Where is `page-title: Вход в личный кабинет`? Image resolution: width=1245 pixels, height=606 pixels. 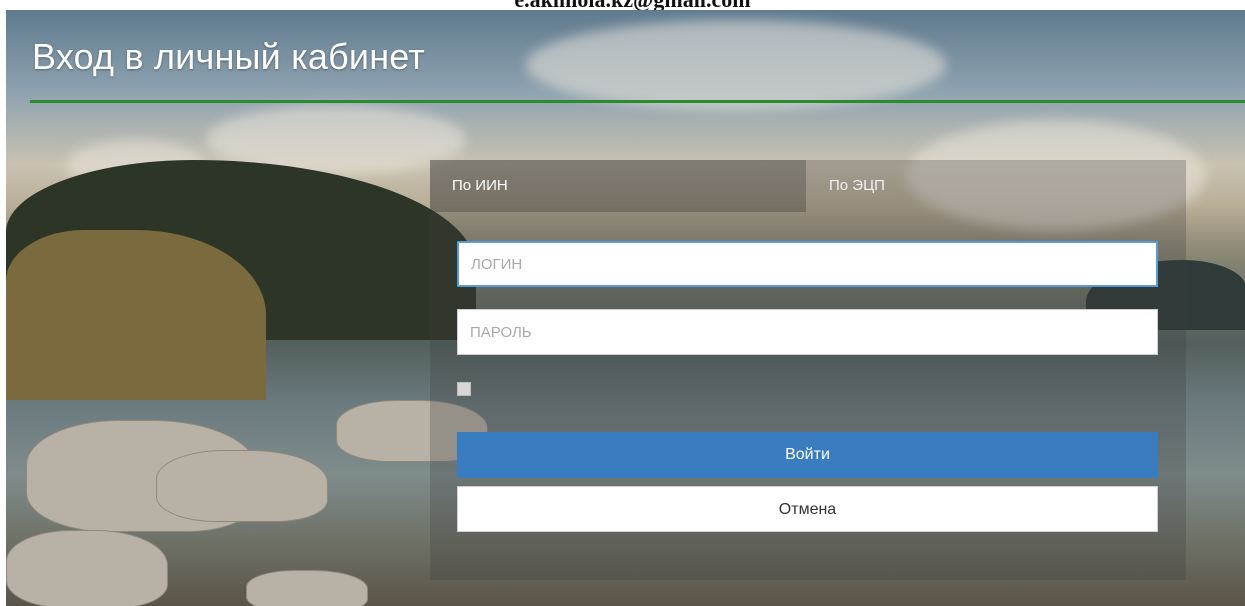 page-title: Вход в личный кабинет is located at coordinates (228, 56).